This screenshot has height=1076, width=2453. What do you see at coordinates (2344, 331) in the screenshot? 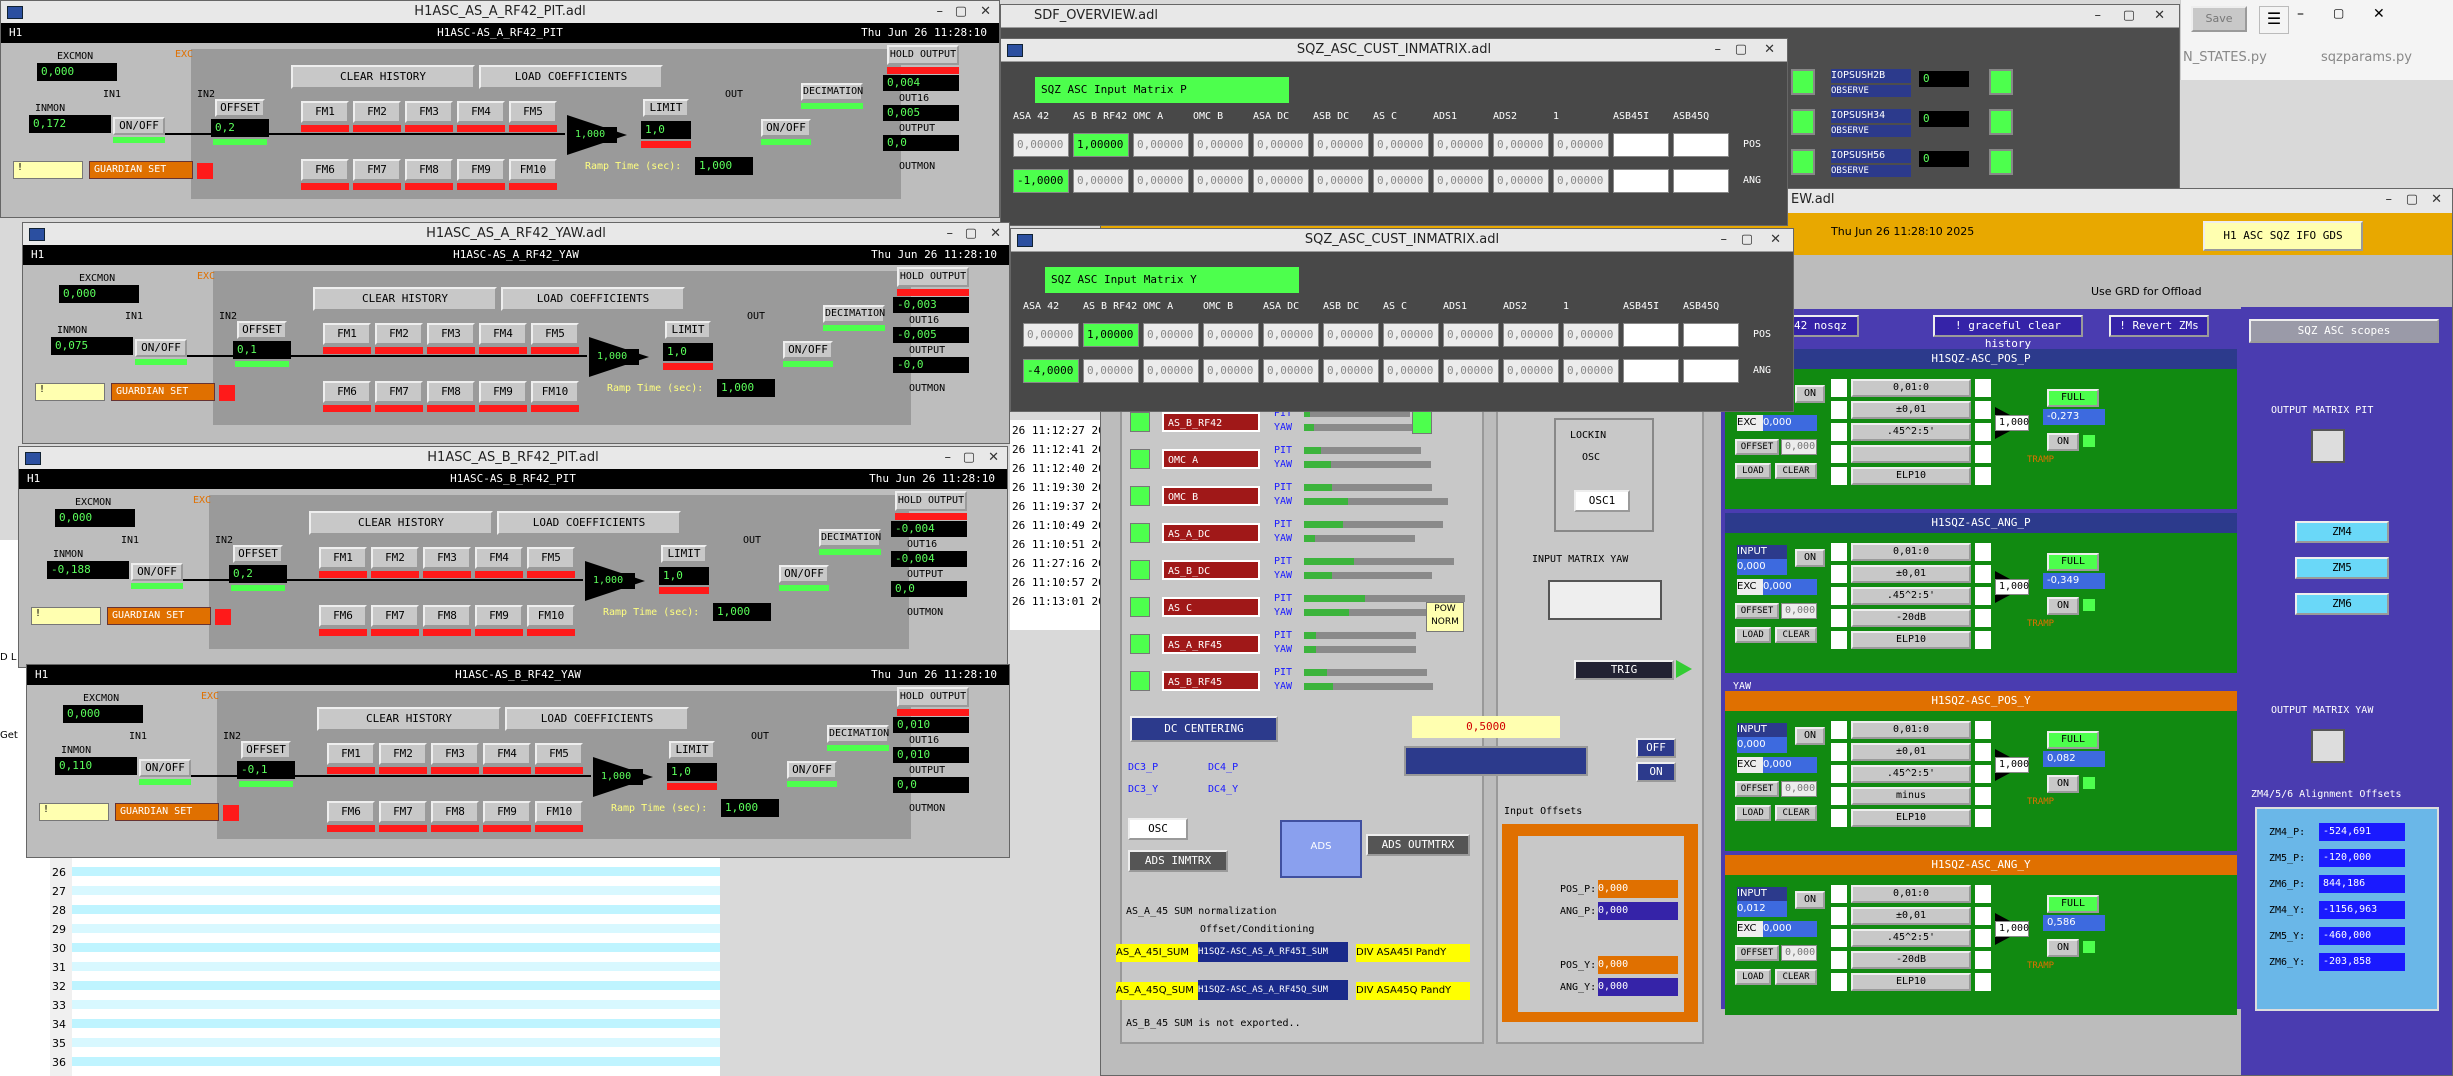
I see `asc-scopes-button: SQZ ASC scopes` at bounding box center [2344, 331].